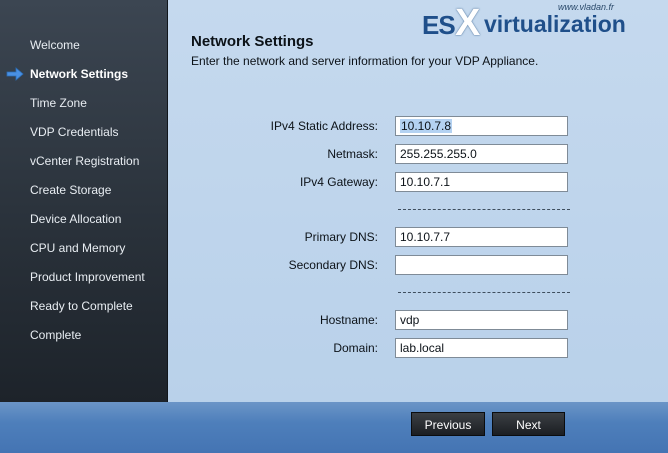 The image size is (668, 453). I want to click on ipv4-static-address-input: 10.10.7.8, so click(481, 126).